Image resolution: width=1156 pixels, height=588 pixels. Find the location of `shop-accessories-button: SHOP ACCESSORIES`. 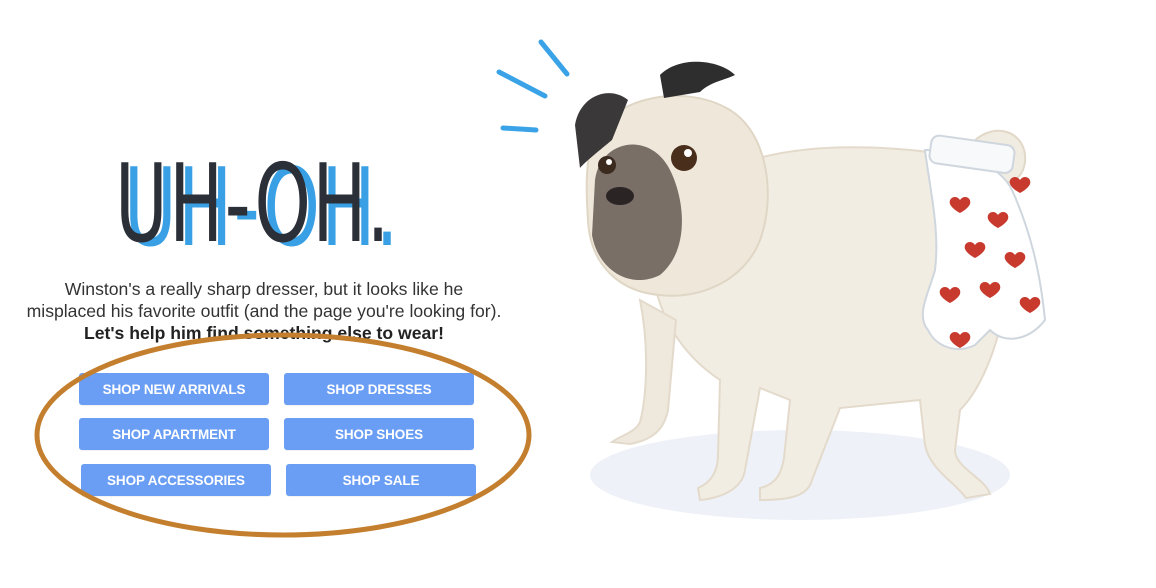

shop-accessories-button: SHOP ACCESSORIES is located at coordinates (176, 480).